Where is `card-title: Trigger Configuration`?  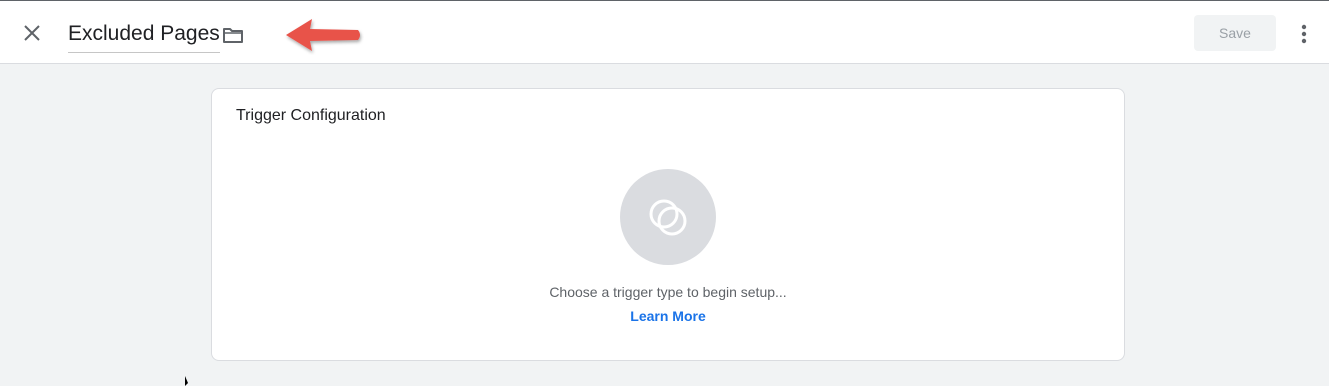 card-title: Trigger Configuration is located at coordinates (311, 115).